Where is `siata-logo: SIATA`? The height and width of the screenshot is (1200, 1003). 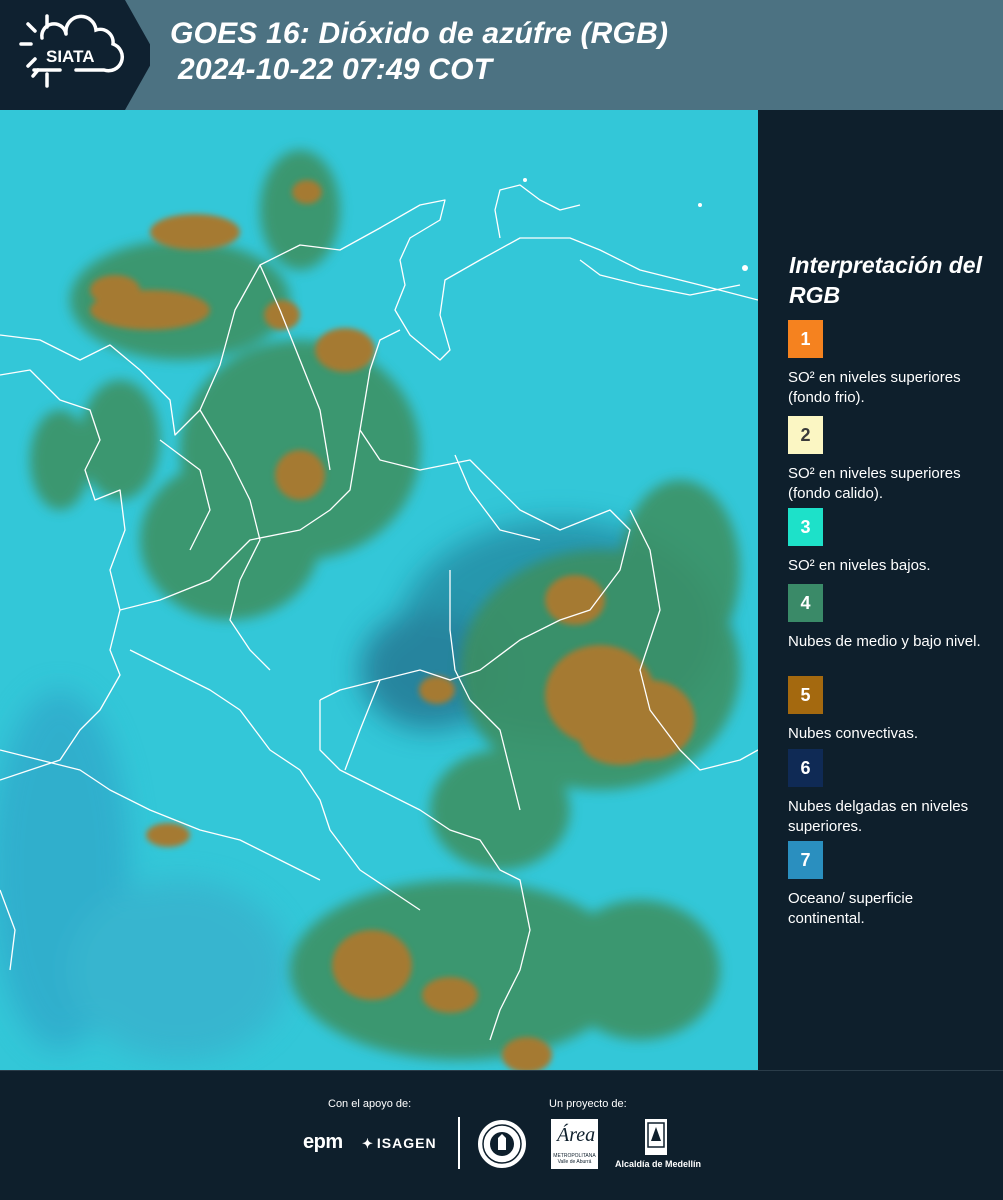
siata-logo: SIATA is located at coordinates (75, 55).